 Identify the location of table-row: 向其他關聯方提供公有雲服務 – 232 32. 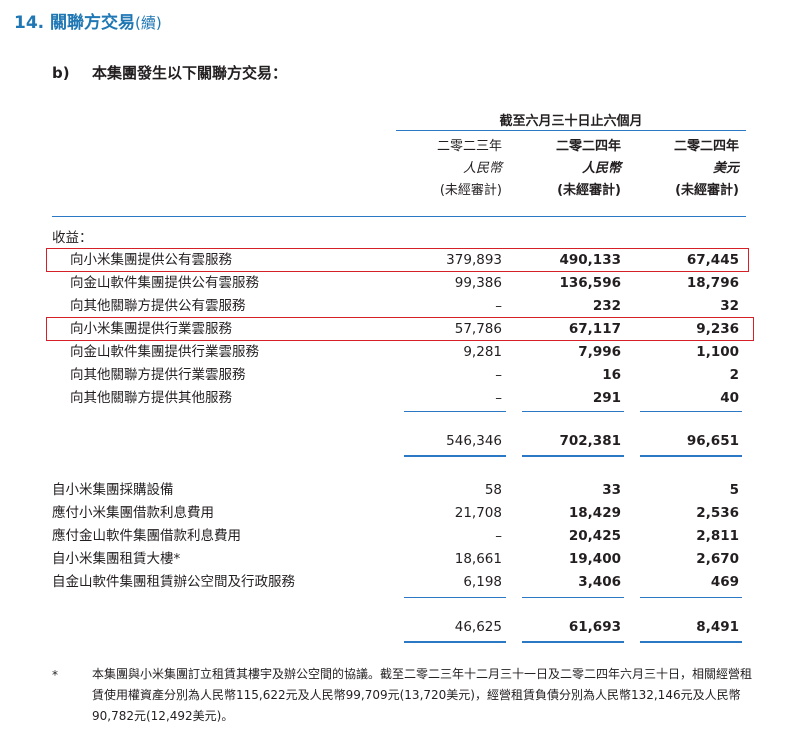
(398, 306).